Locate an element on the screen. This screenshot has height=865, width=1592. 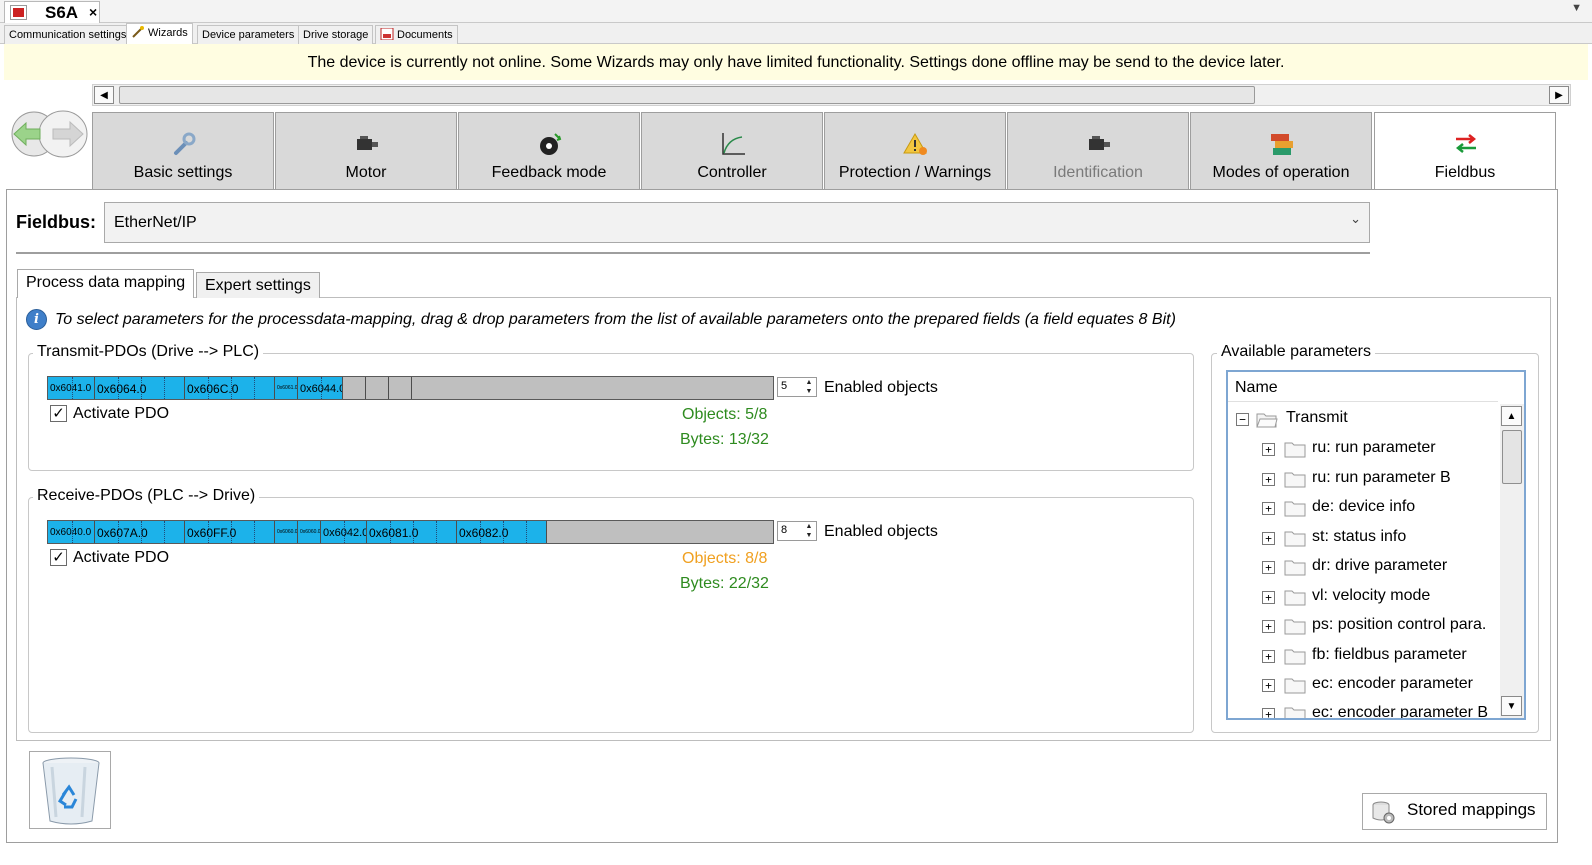
wizard-tab-fieldbus: Fieldbus is located at coordinates (1465, 151).